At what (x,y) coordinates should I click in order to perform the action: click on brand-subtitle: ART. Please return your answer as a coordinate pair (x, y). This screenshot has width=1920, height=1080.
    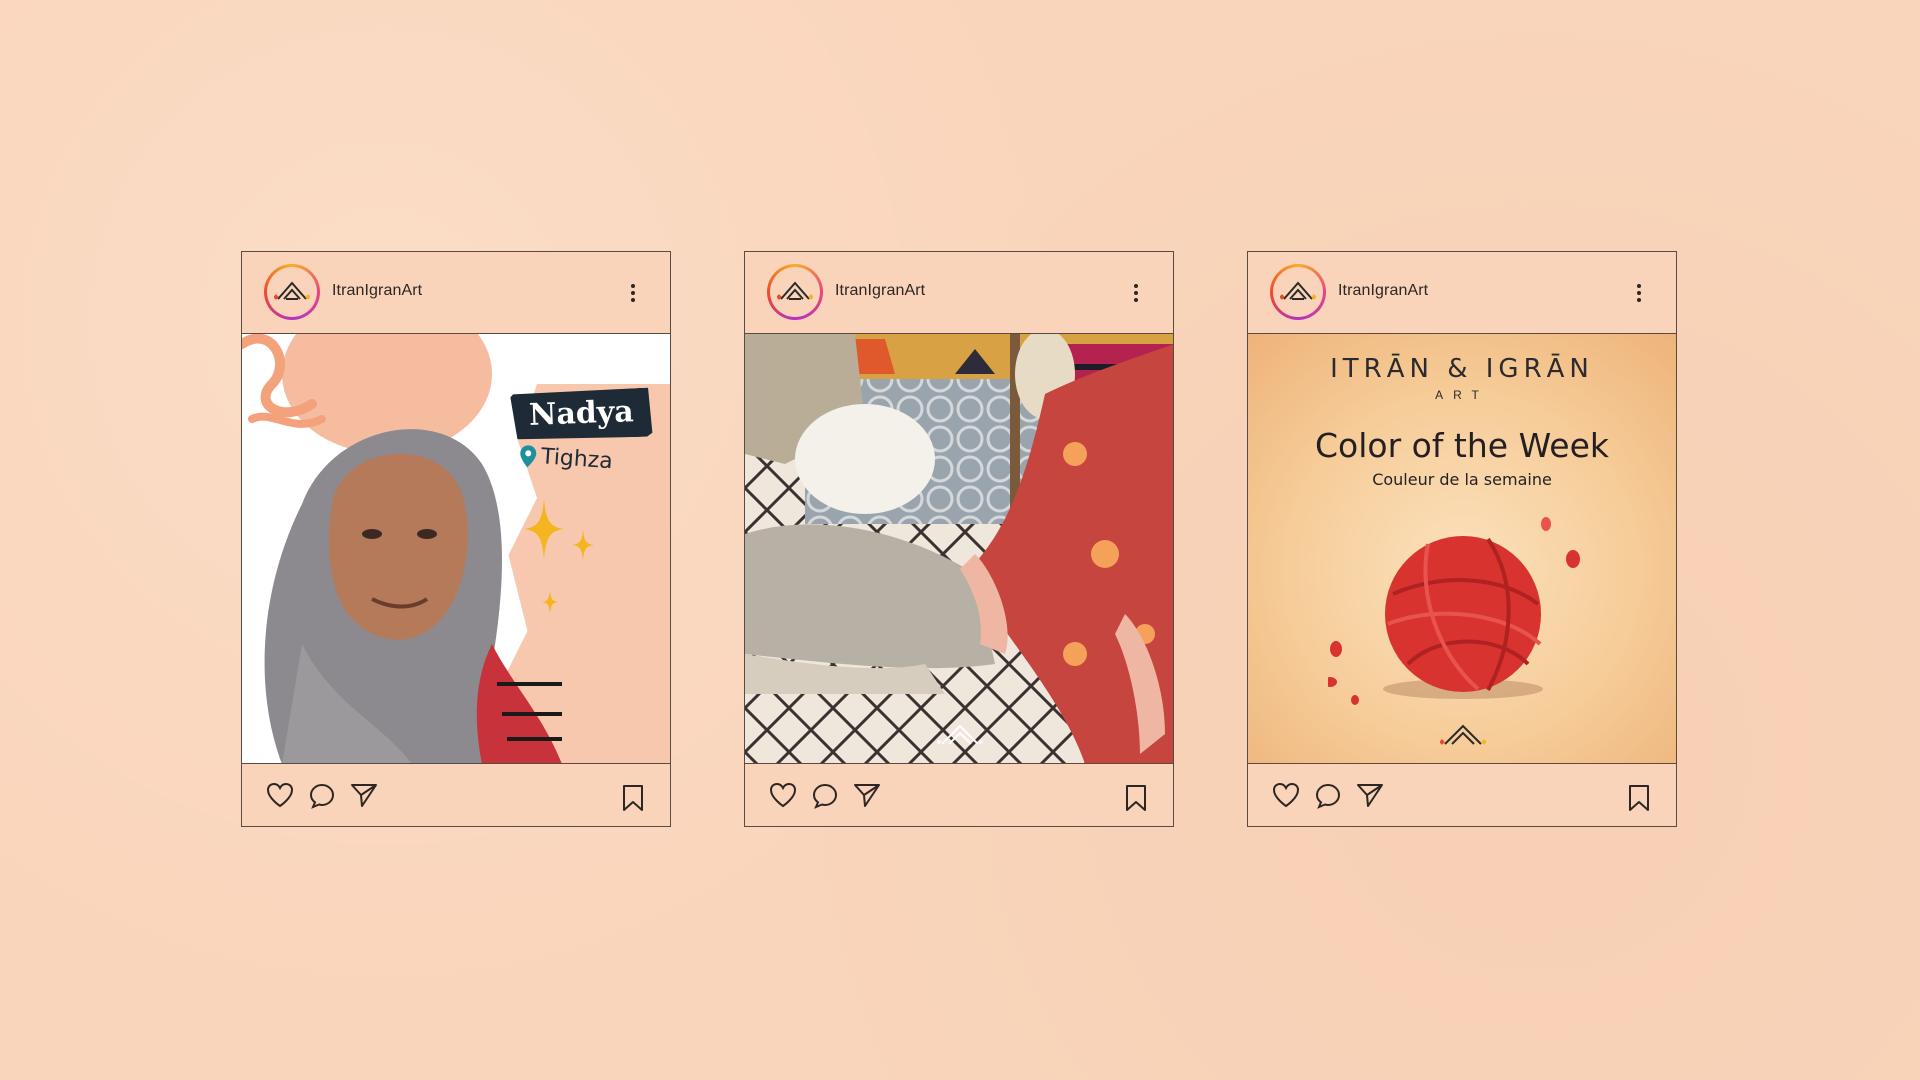
    Looking at the image, I should click on (1462, 395).